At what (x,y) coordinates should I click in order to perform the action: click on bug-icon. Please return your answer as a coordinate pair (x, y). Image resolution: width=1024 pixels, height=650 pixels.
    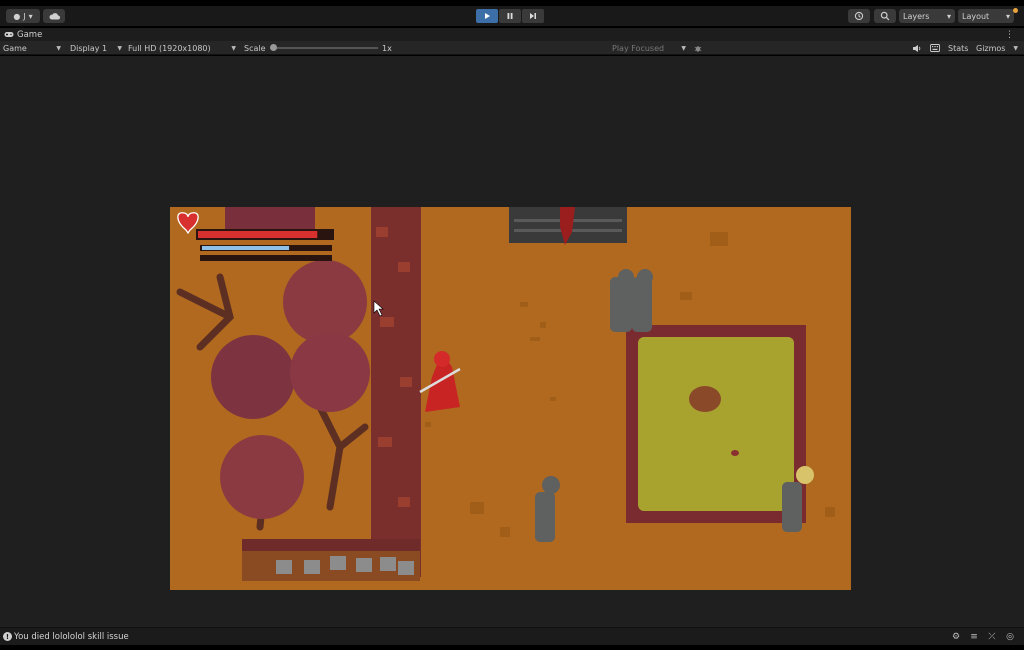
    Looking at the image, I should click on (698, 48).